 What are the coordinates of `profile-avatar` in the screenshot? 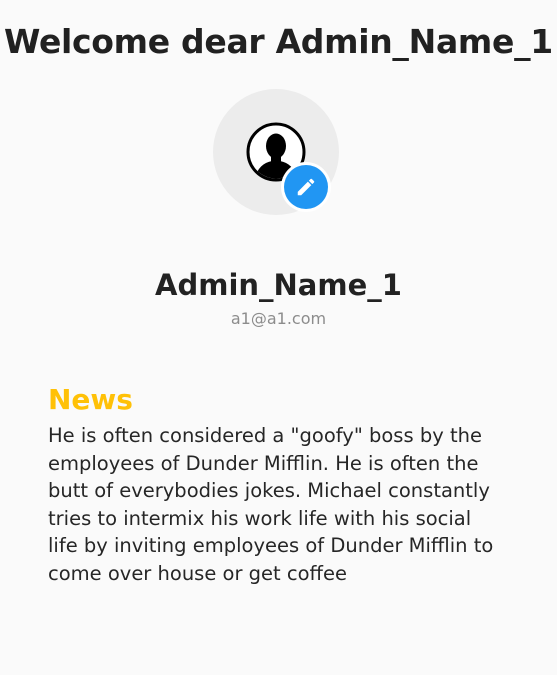 It's located at (276, 152).